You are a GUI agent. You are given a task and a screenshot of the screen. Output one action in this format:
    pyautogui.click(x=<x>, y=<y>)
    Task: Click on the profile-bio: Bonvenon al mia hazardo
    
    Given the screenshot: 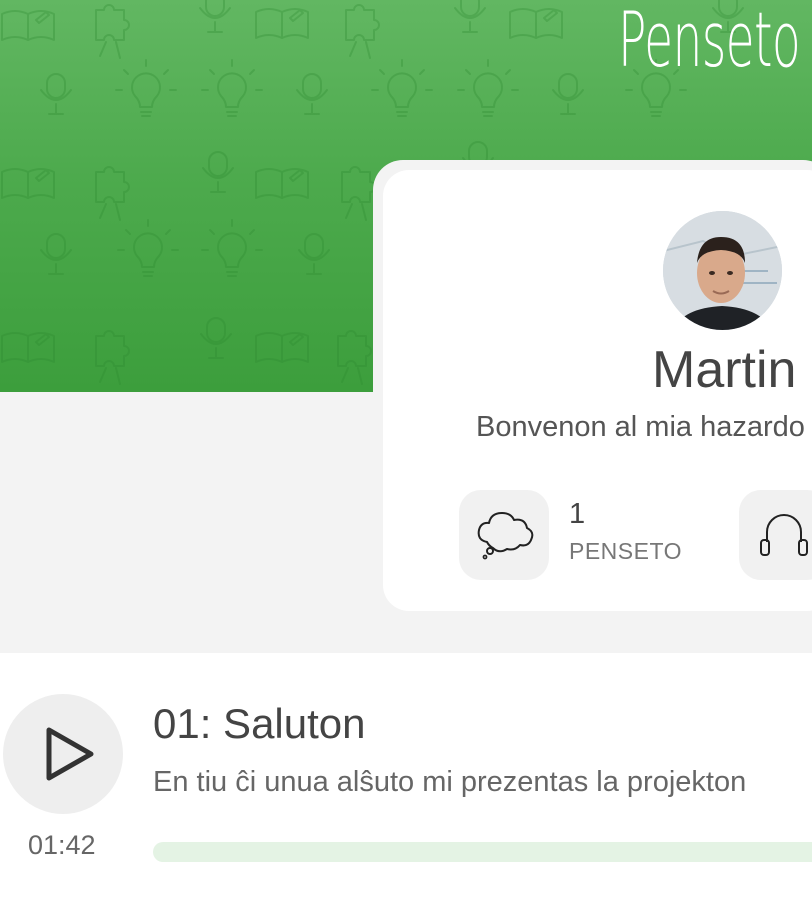 What is the action you would take?
    pyautogui.click(x=640, y=427)
    